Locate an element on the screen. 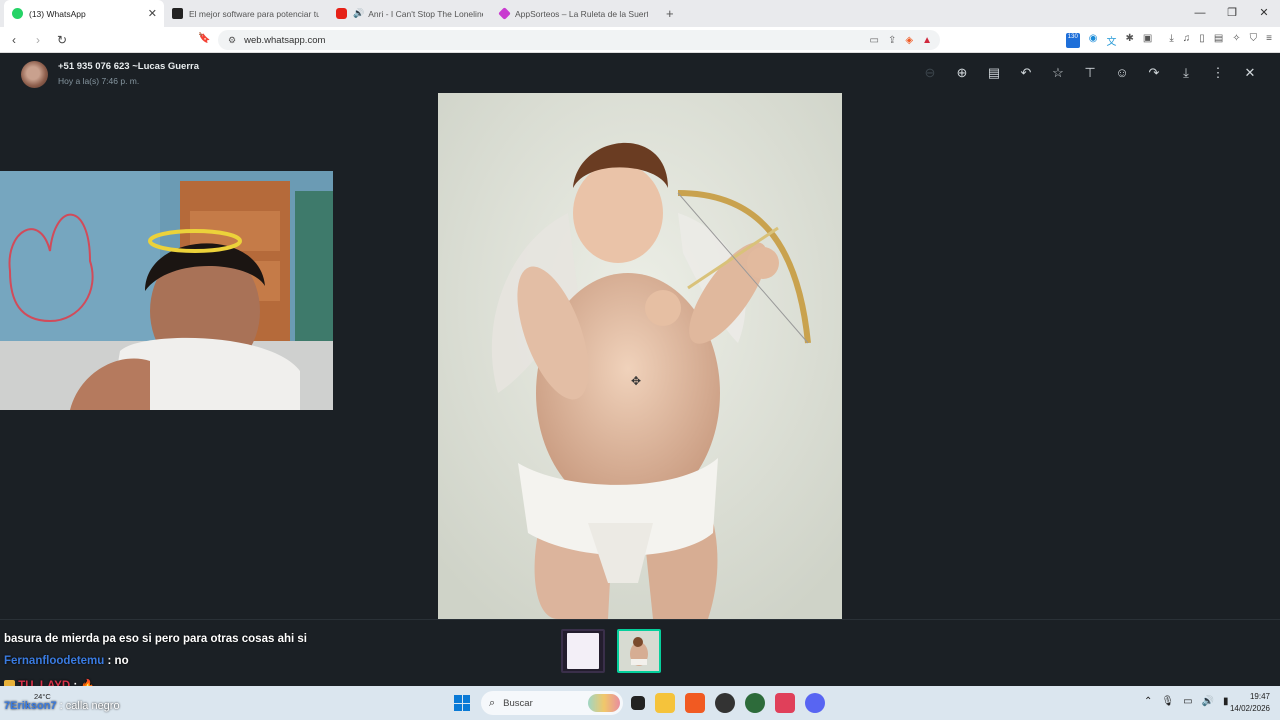  new-tab-button: + is located at coordinates (670, 13).